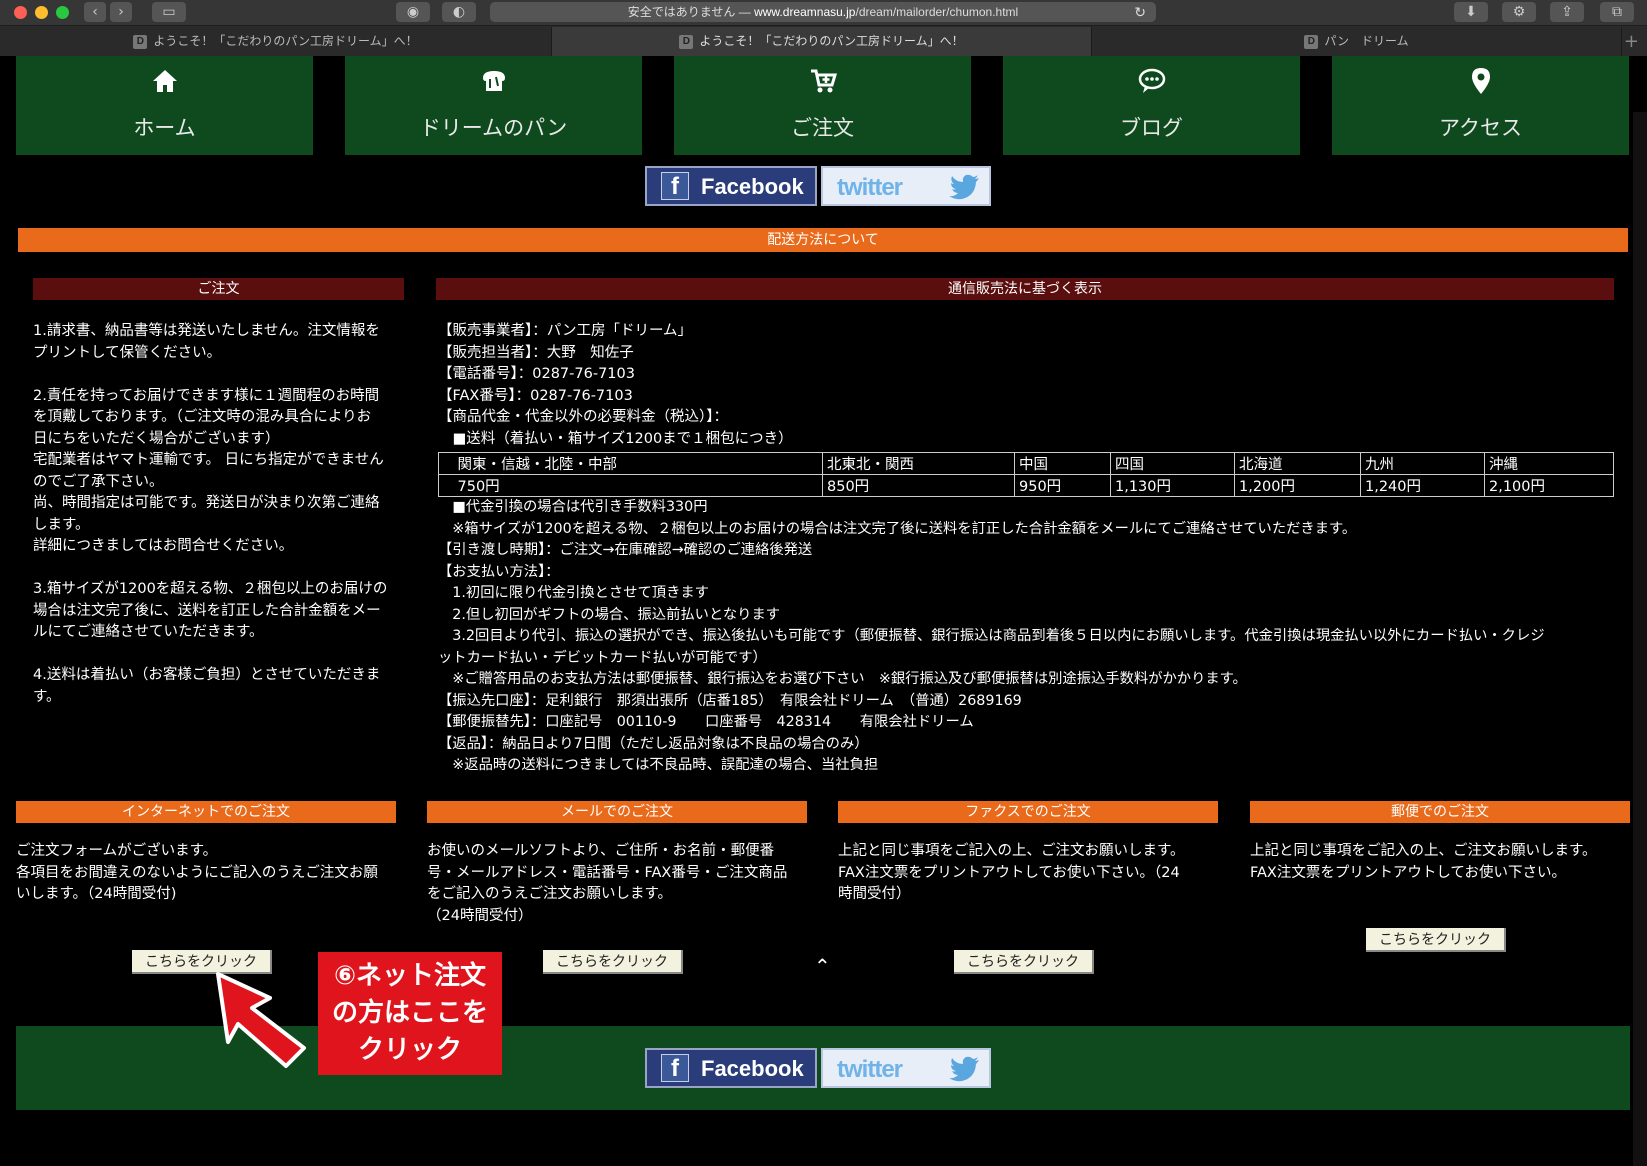 The image size is (1647, 1166). Describe the element at coordinates (164, 81) in the screenshot. I see `home-icon` at that location.